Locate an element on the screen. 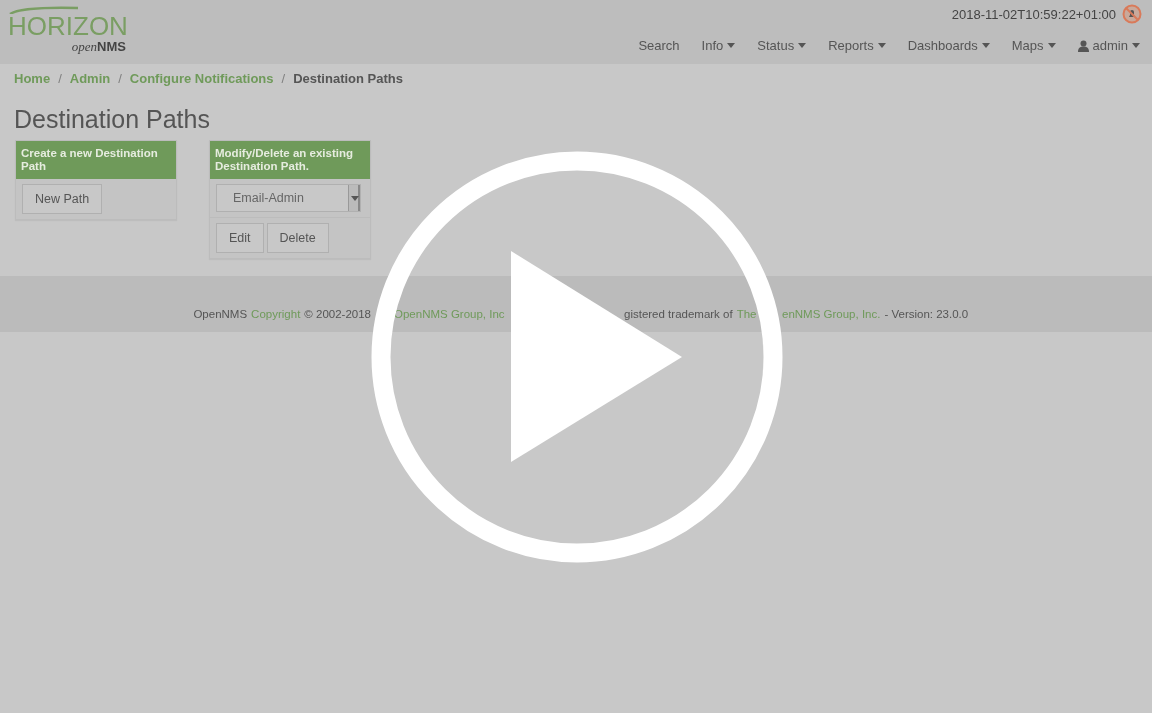 This screenshot has width=1152, height=713. footer-text: OpenNMS is located at coordinates (220, 314).